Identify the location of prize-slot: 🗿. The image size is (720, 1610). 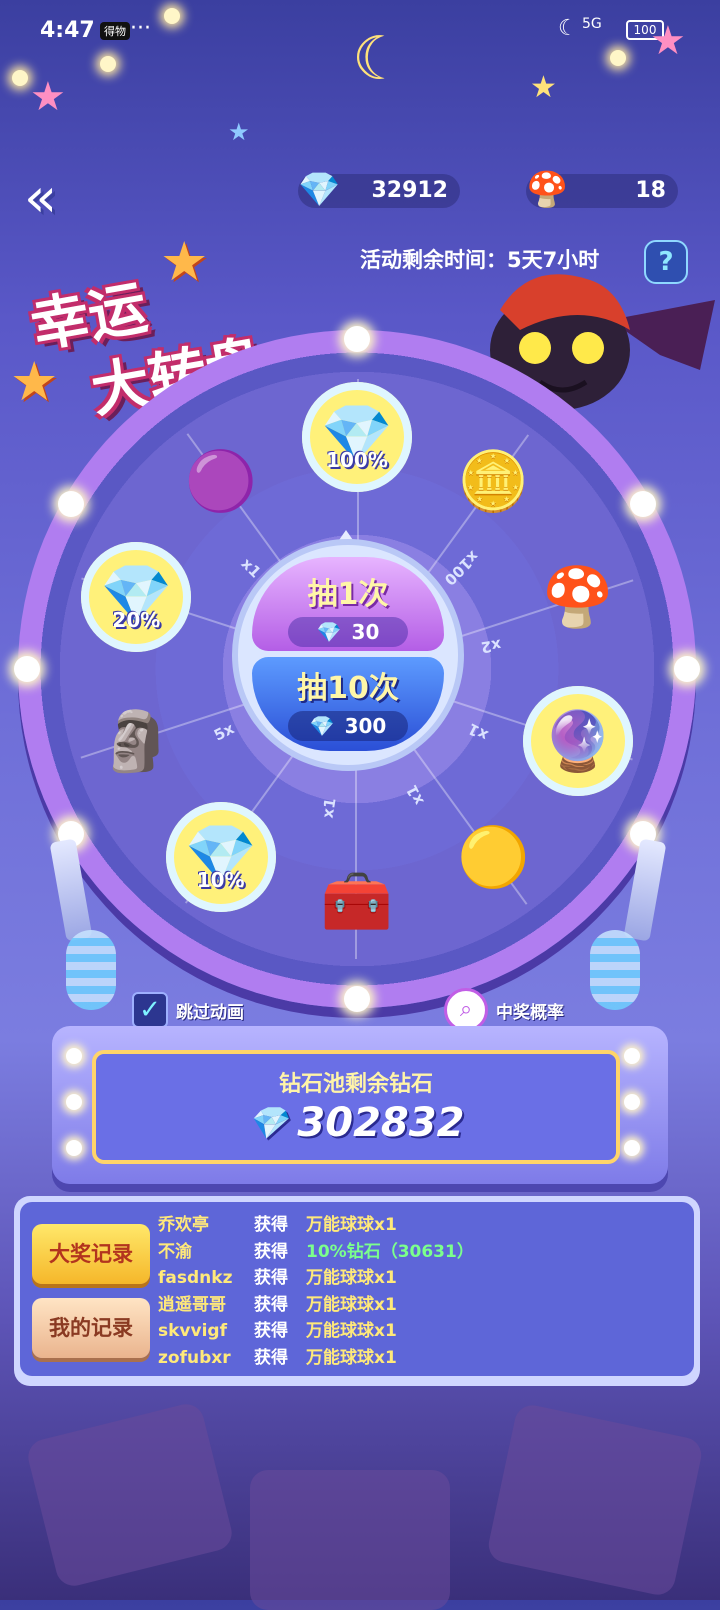
(136, 741).